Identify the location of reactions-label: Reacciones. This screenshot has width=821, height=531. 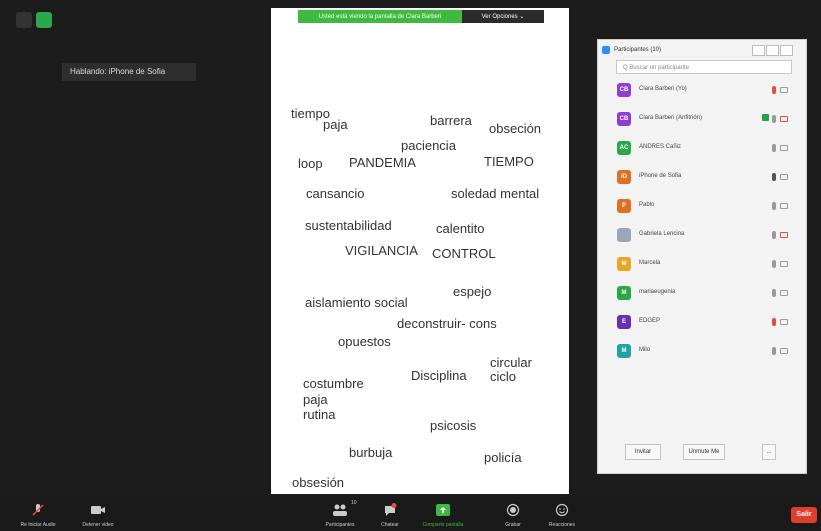
(562, 525).